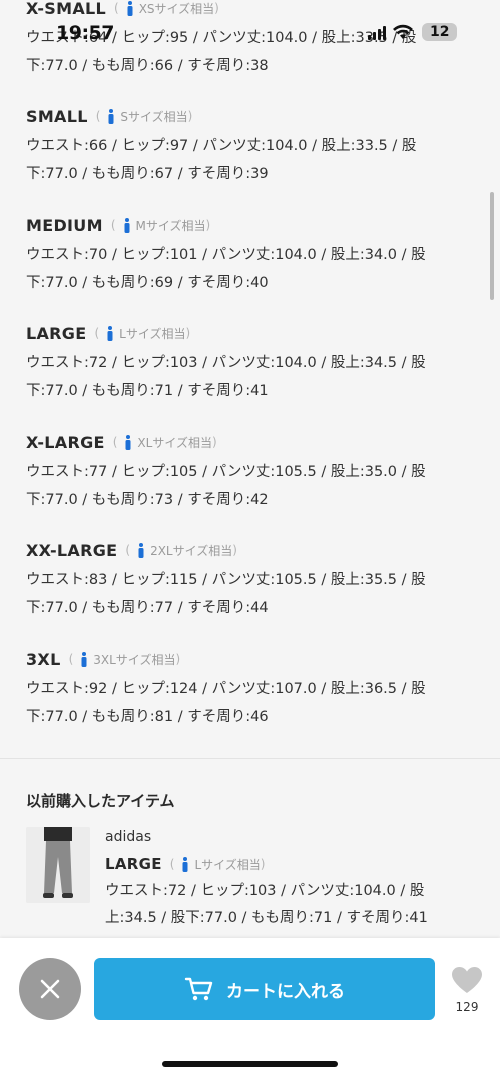 This screenshot has width=500, height=1080. I want to click on wifi-icon, so click(403, 31).